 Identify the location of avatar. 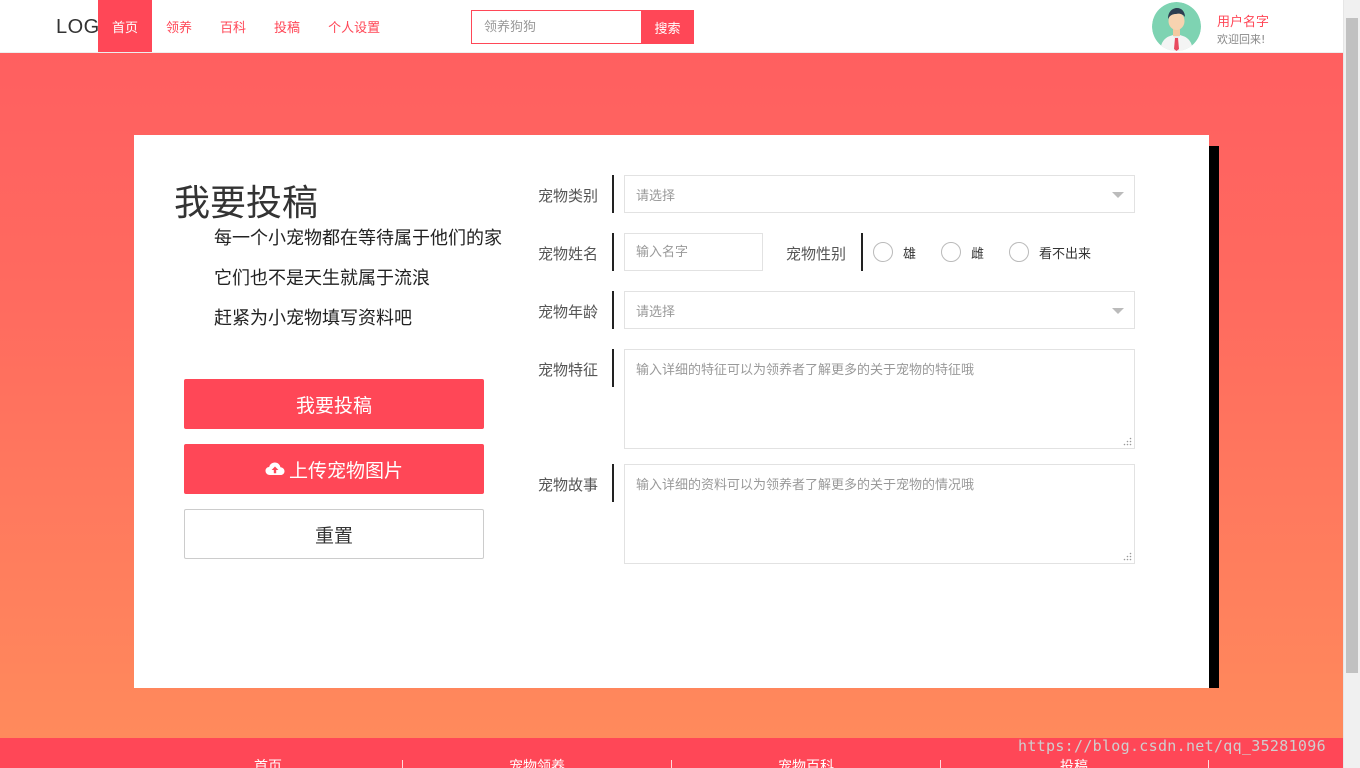
(1176, 26).